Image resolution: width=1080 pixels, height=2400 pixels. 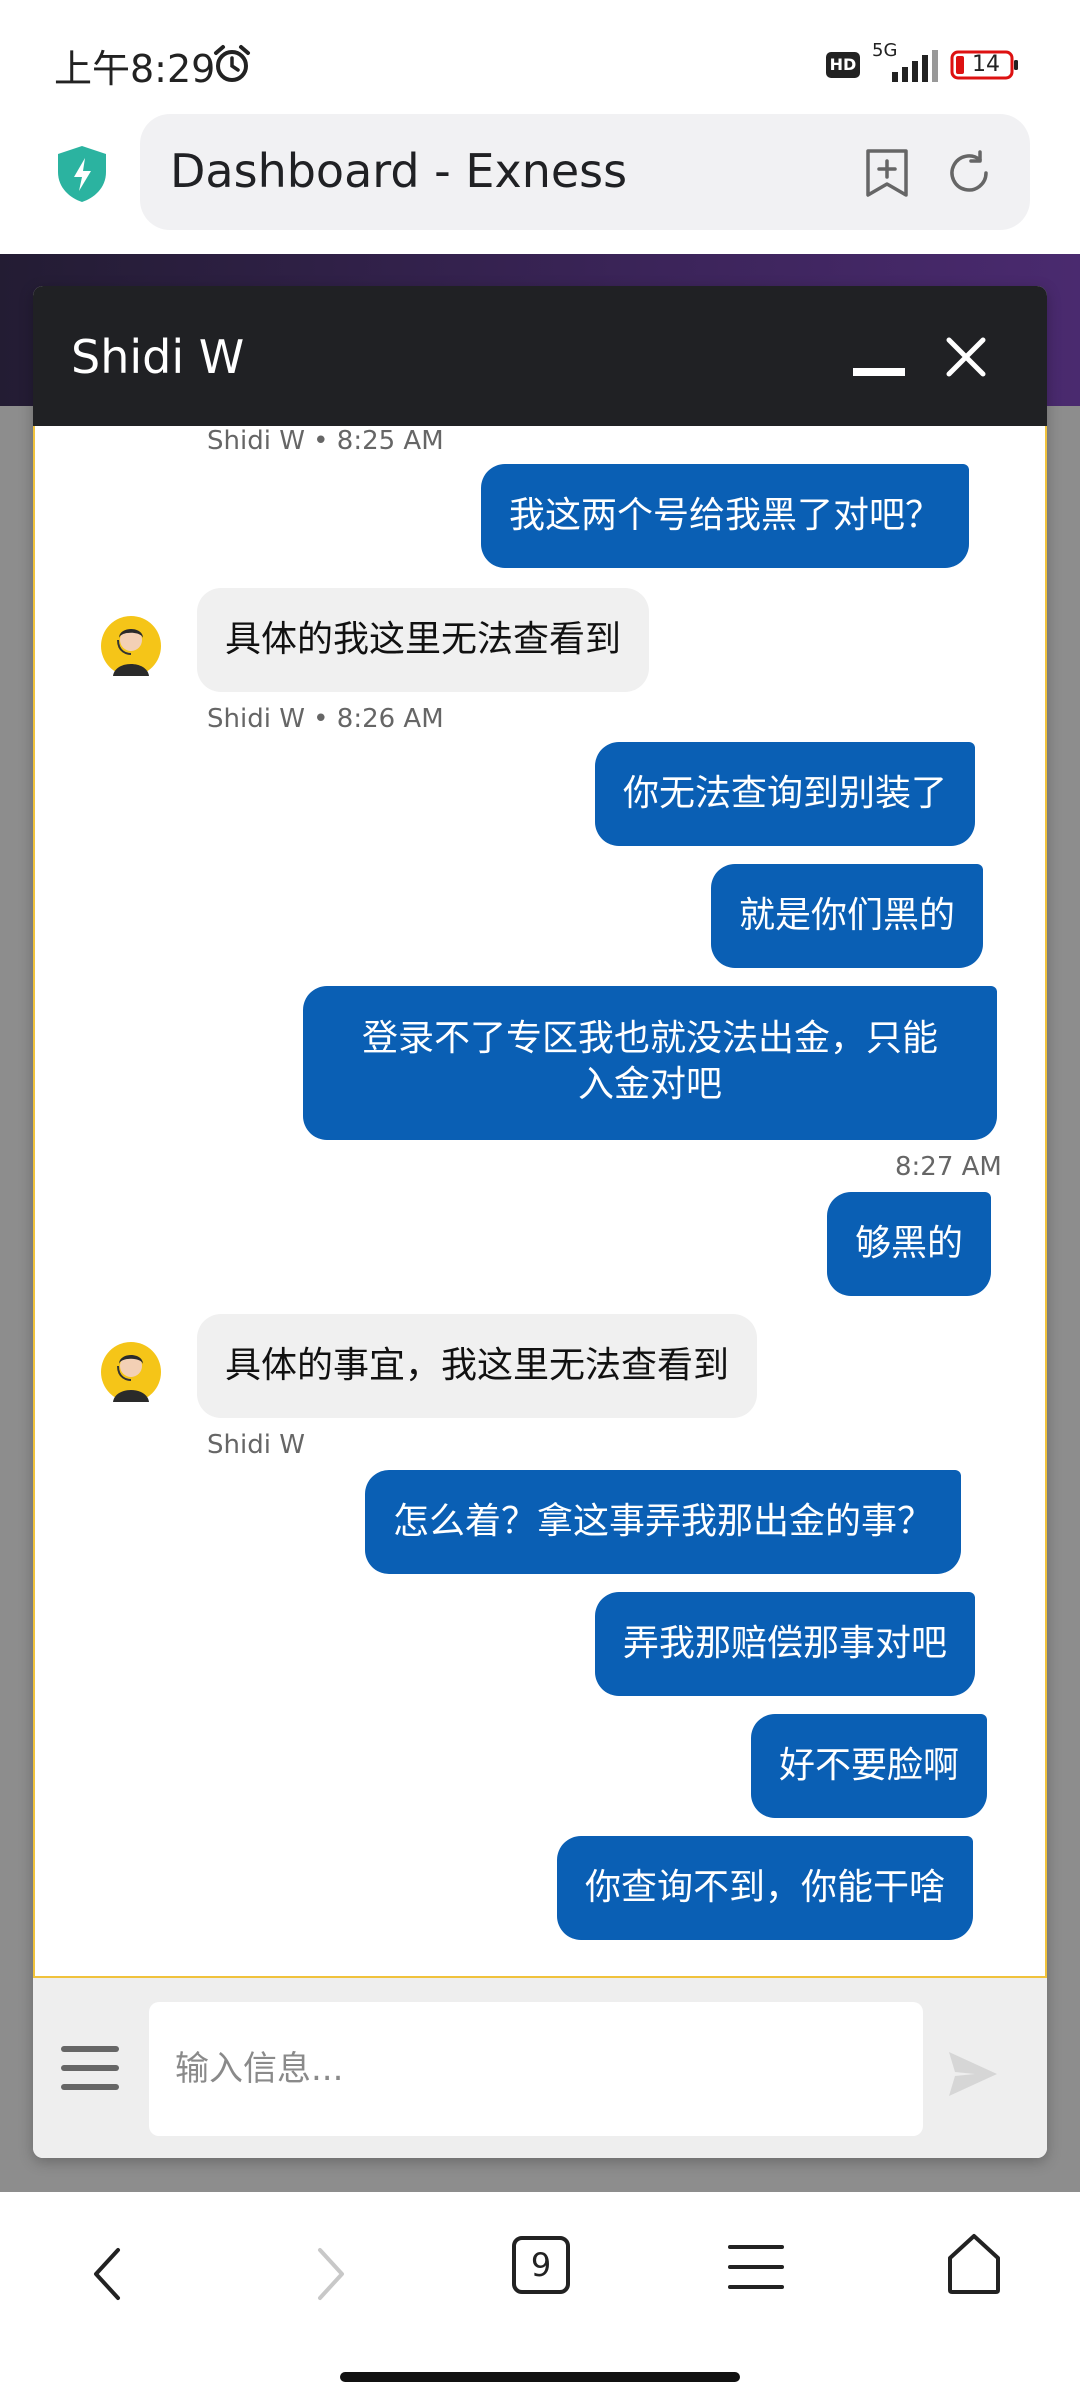 What do you see at coordinates (879, 372) in the screenshot?
I see `minimize-icon` at bounding box center [879, 372].